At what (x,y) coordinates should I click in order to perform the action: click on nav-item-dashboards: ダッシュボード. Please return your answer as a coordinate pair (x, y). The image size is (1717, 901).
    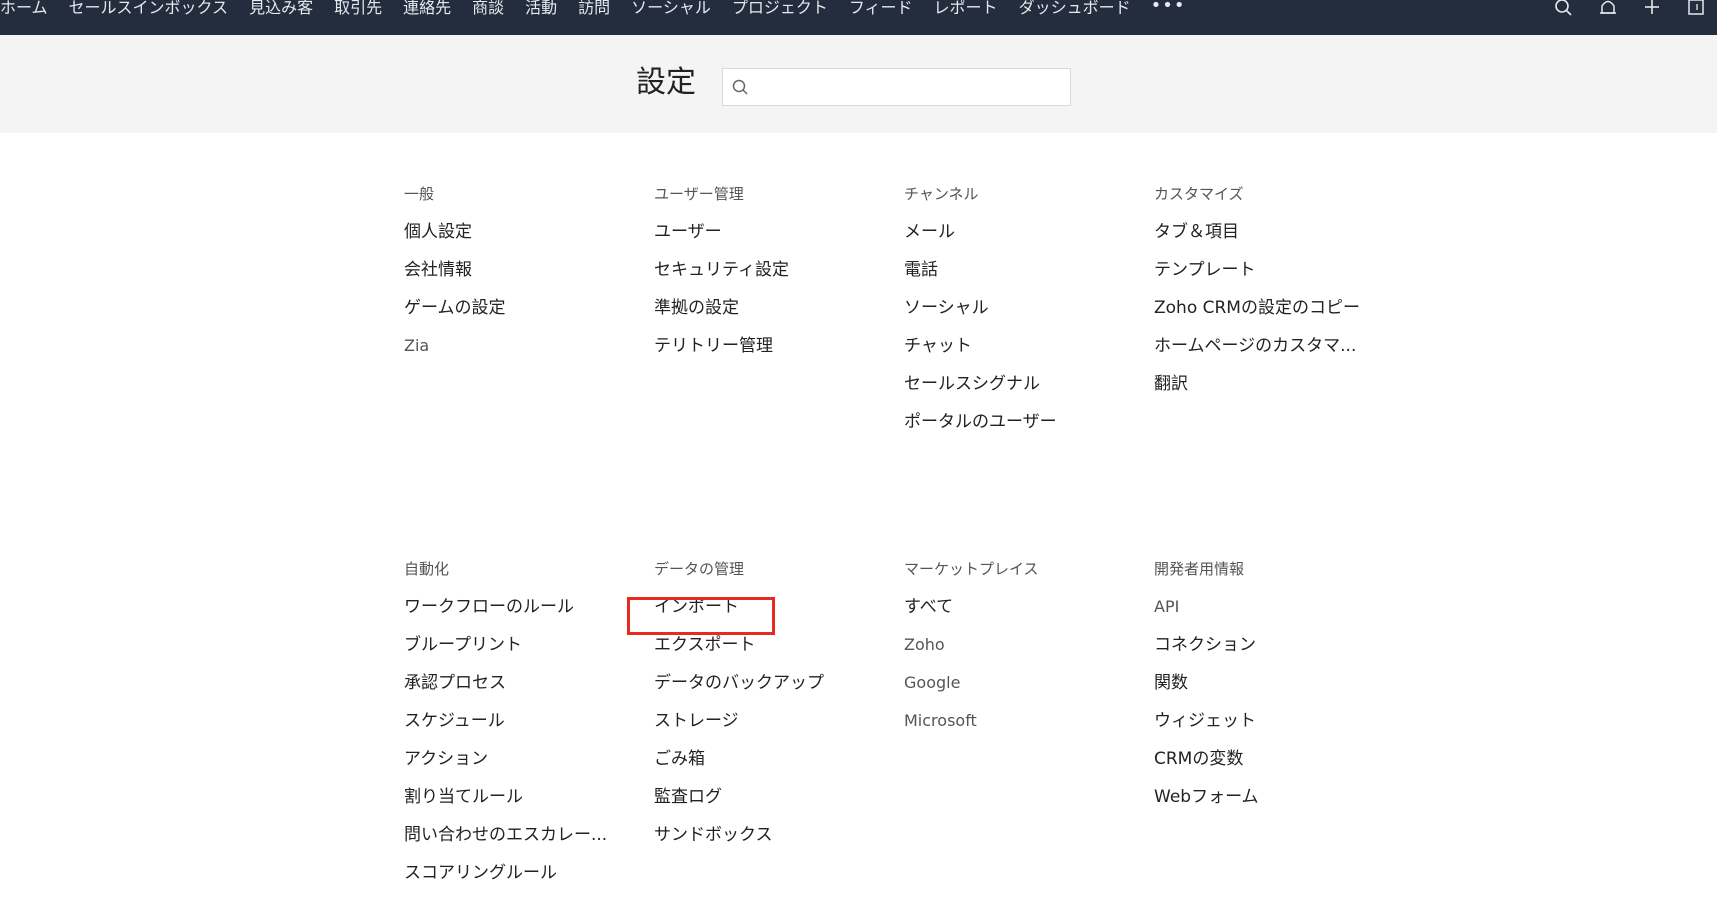
    Looking at the image, I should click on (1074, 8).